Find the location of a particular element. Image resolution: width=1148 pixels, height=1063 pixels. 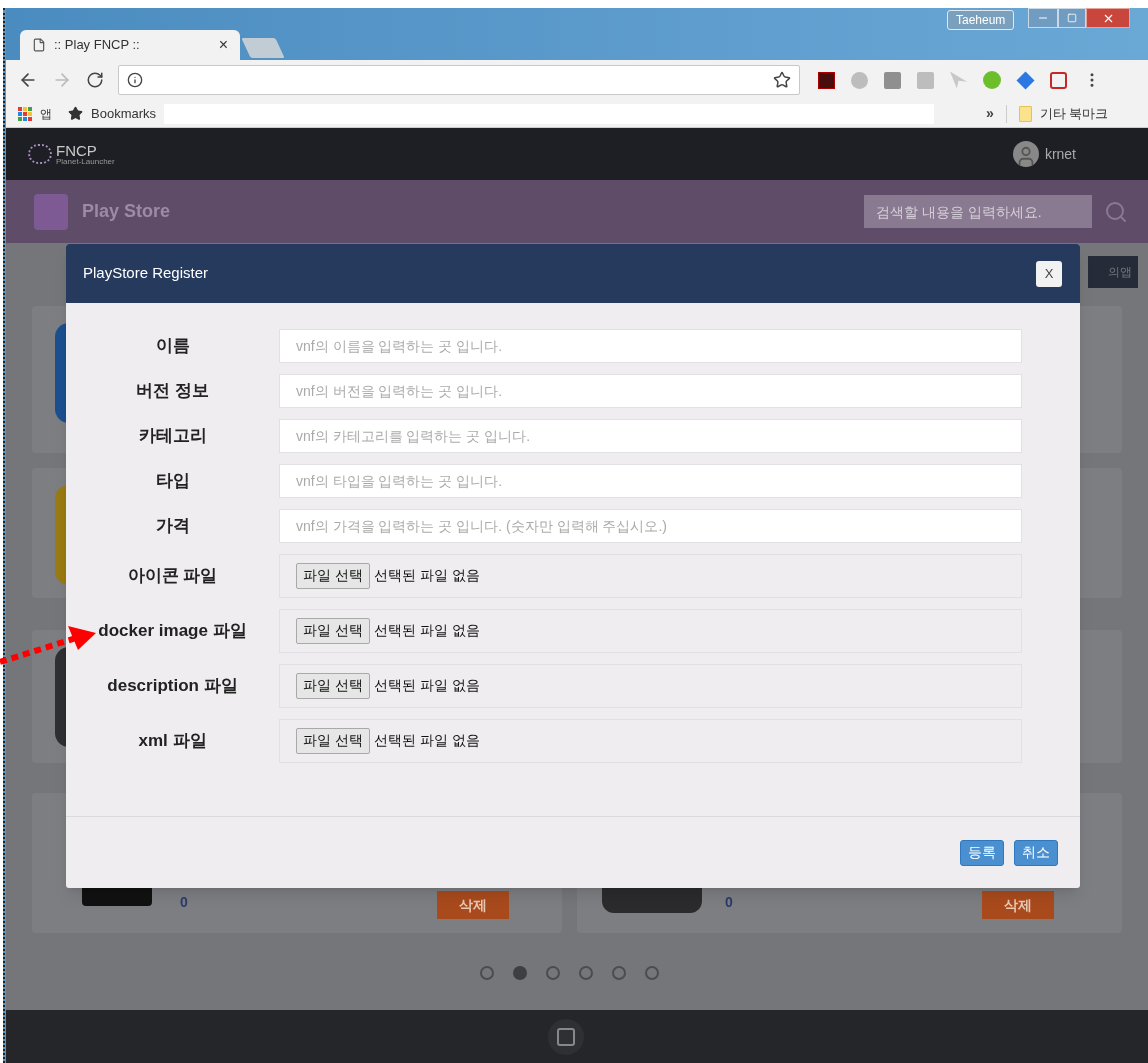

star-icon is located at coordinates (75, 113).